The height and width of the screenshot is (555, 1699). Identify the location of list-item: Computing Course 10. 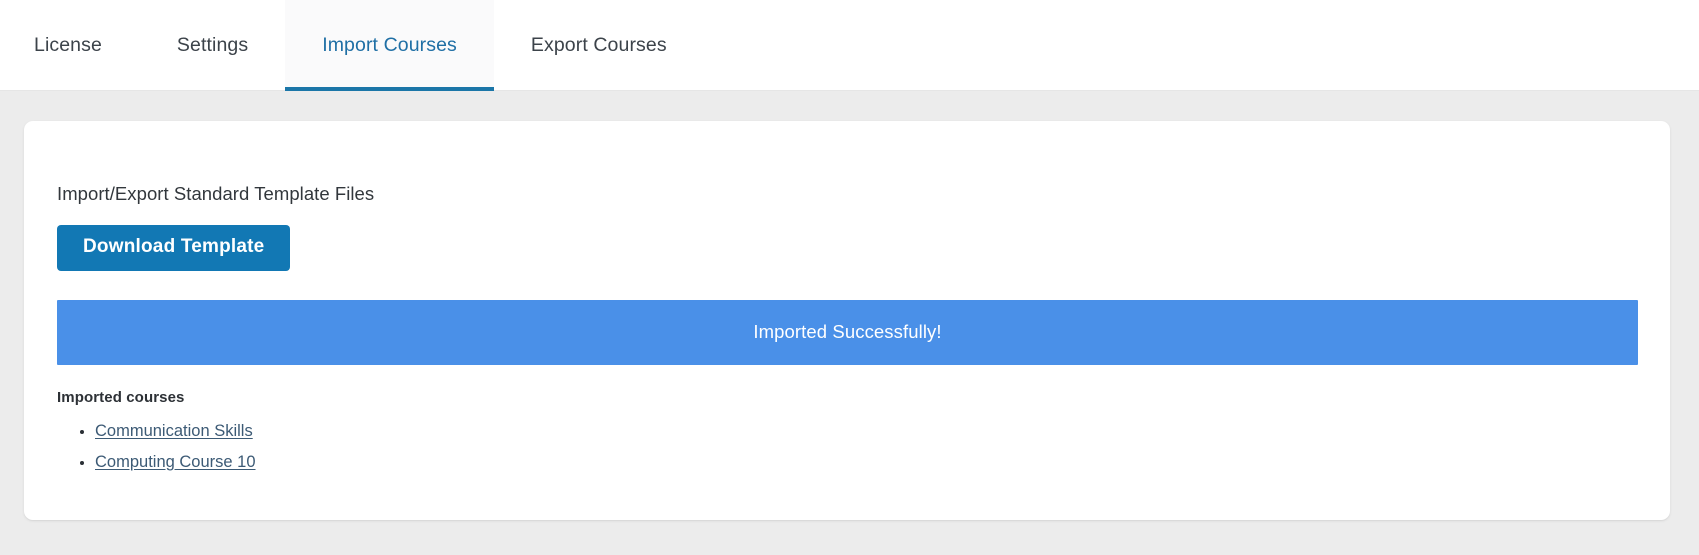
(866, 462).